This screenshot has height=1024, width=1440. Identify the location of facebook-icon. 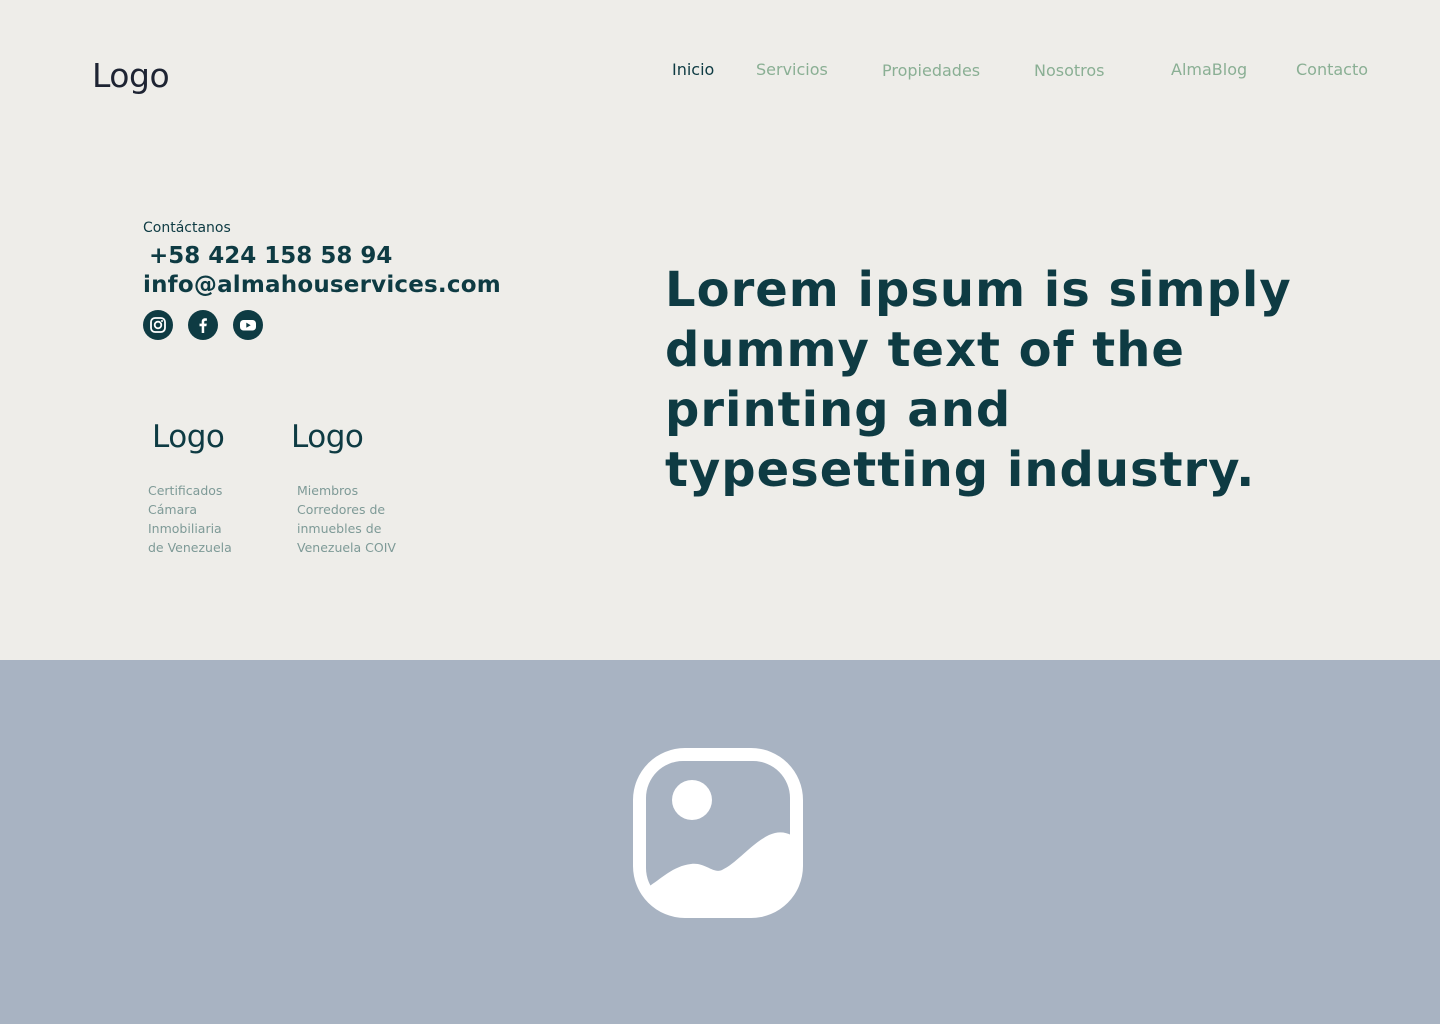
(203, 325).